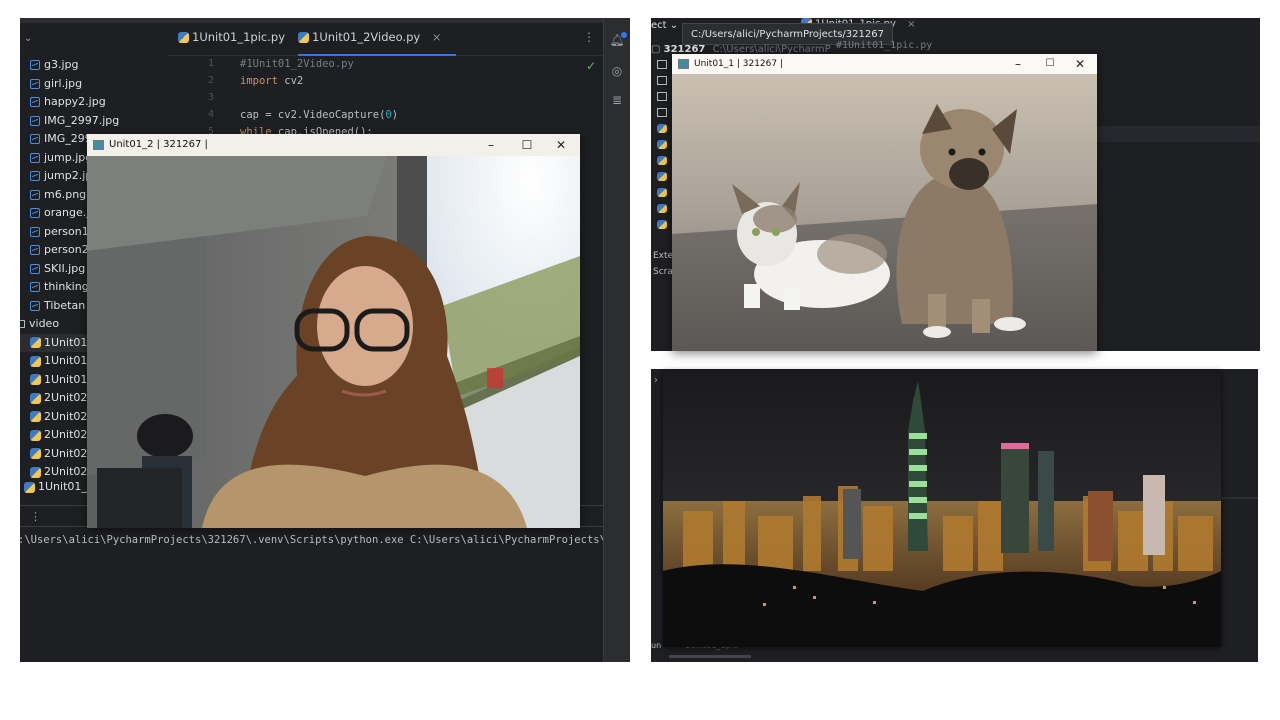 The image size is (1280, 720). Describe the element at coordinates (617, 72) in the screenshot. I see `ai-assistant-icon: ◎` at that location.